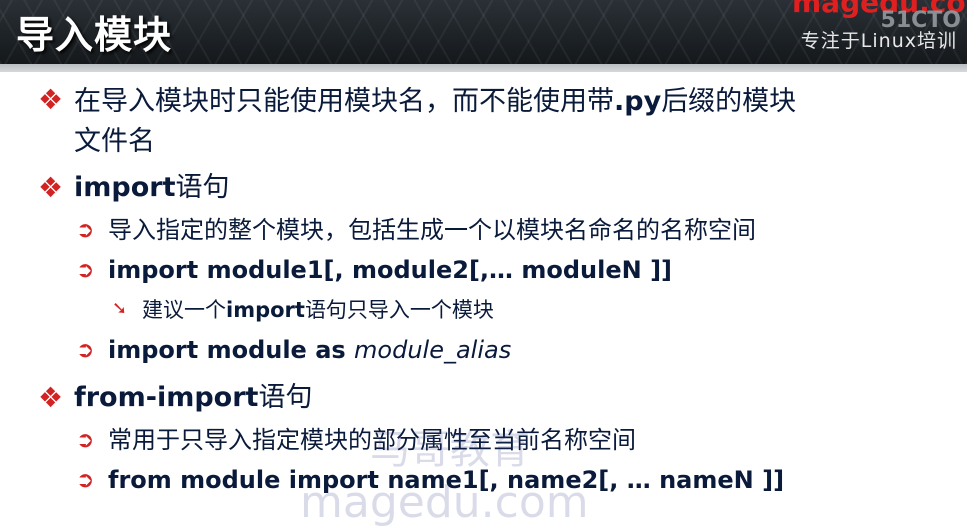 This screenshot has width=967, height=528. I want to click on code-from-import: from-import, so click(166, 397).